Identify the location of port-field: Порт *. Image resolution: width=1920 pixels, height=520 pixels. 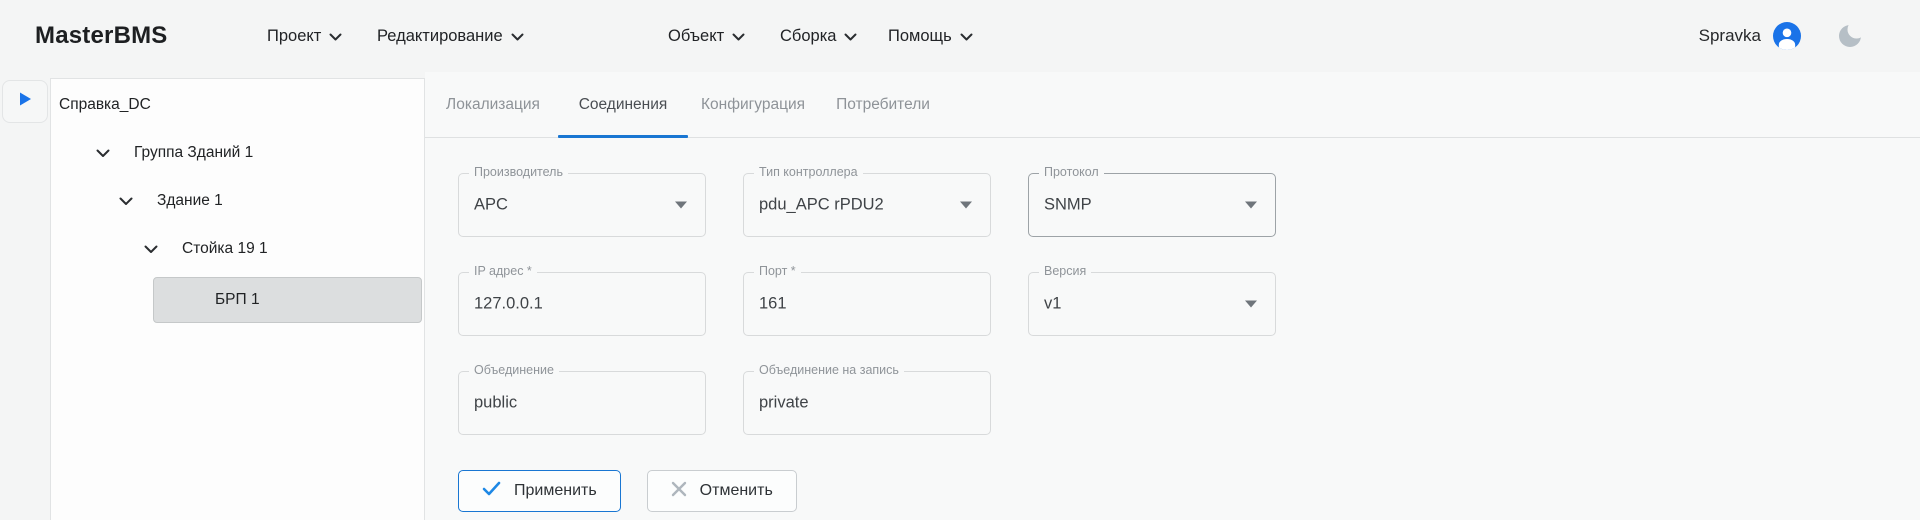
(867, 300).